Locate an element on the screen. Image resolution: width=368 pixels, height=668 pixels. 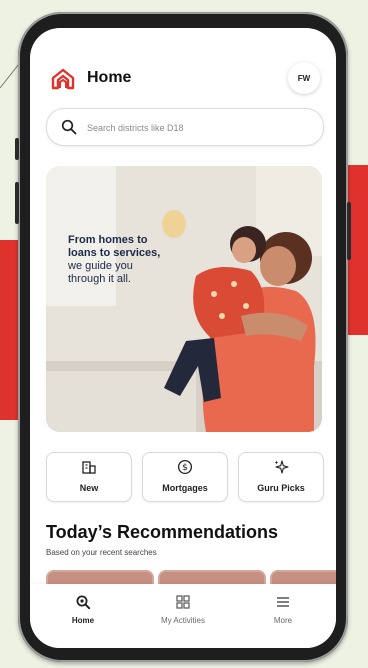
tile-label: Mortgages is located at coordinates (185, 488).